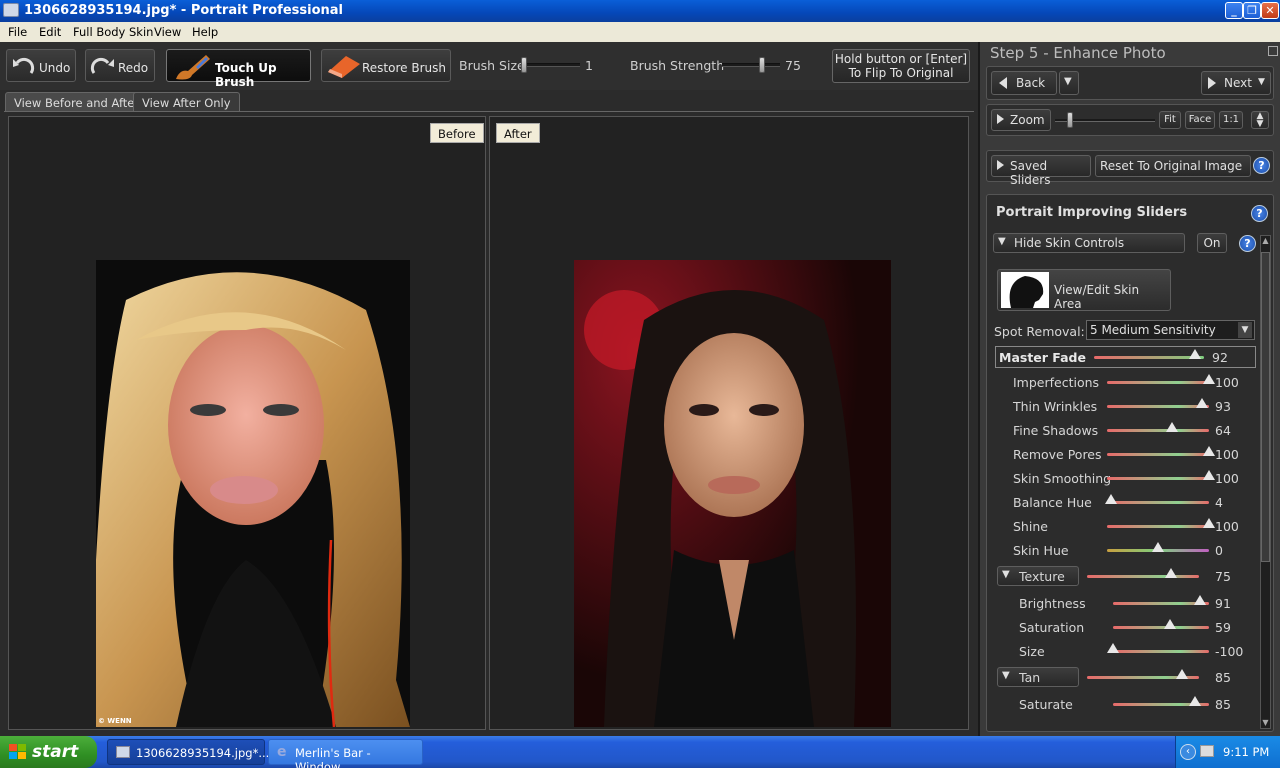  I want to click on sliders-scrollbar: ▲ ▼, so click(1265, 482).